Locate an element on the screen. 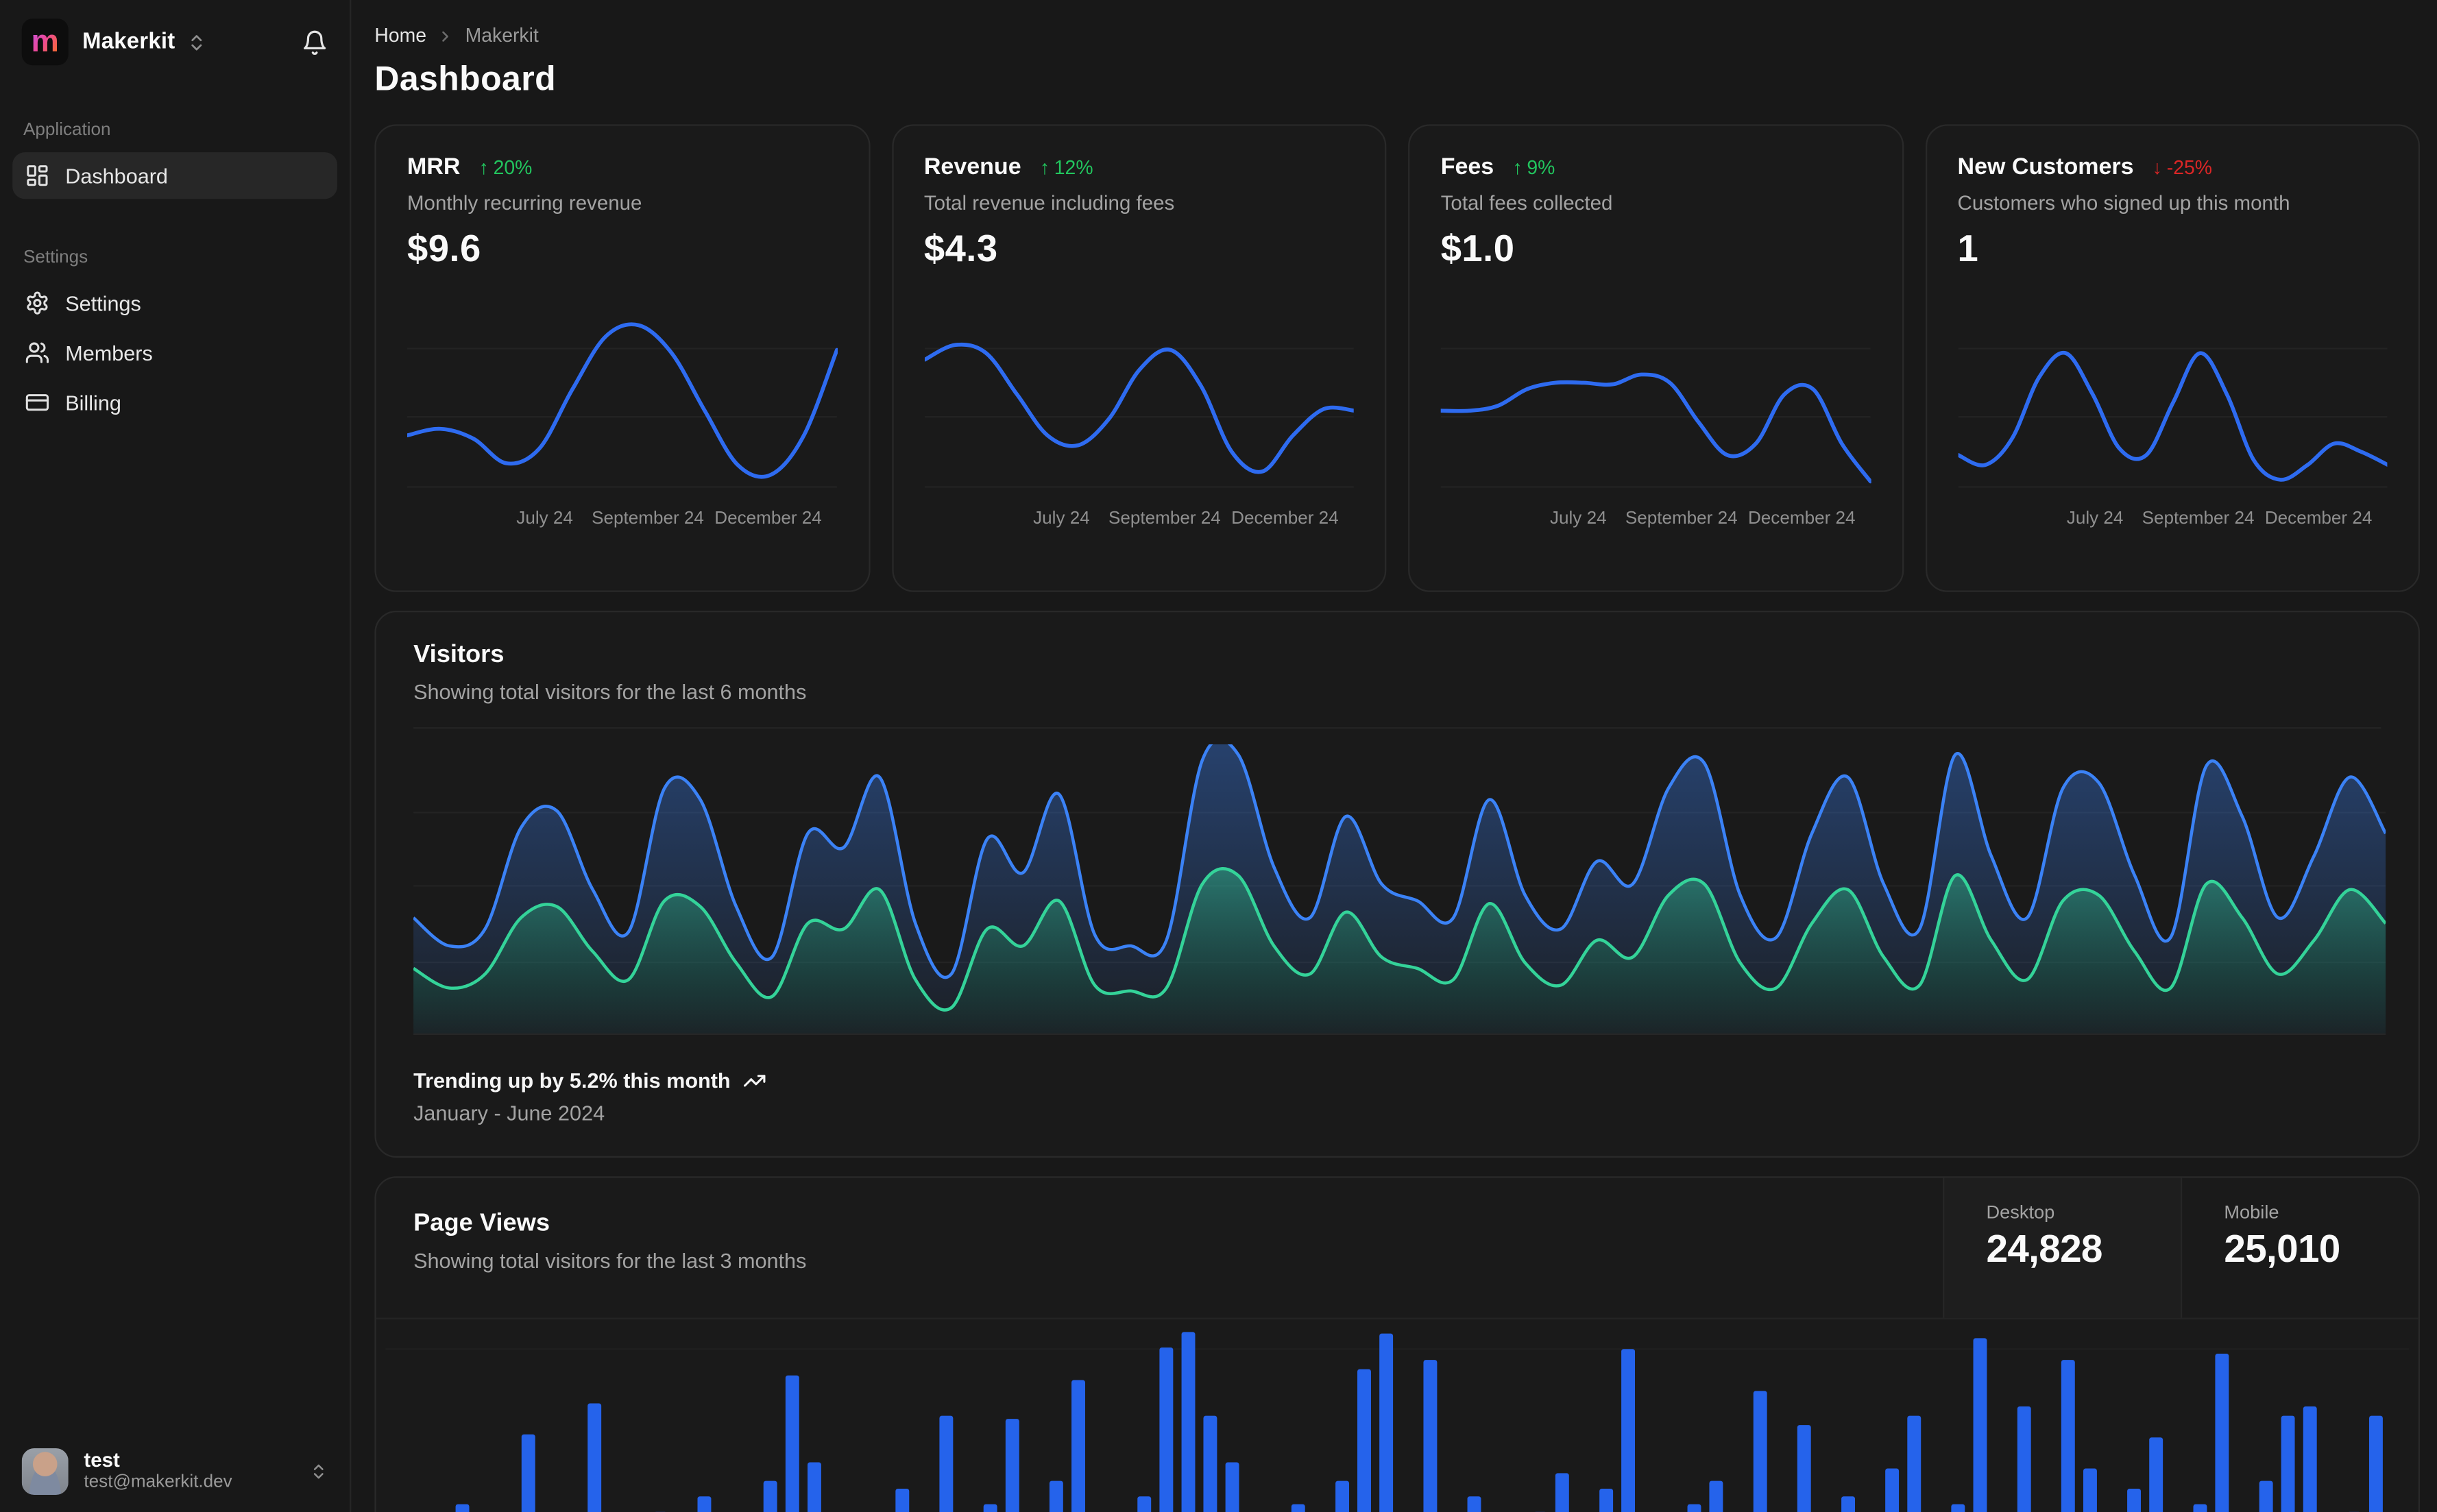 This screenshot has width=2437, height=1512. chevron-right-icon is located at coordinates (446, 36).